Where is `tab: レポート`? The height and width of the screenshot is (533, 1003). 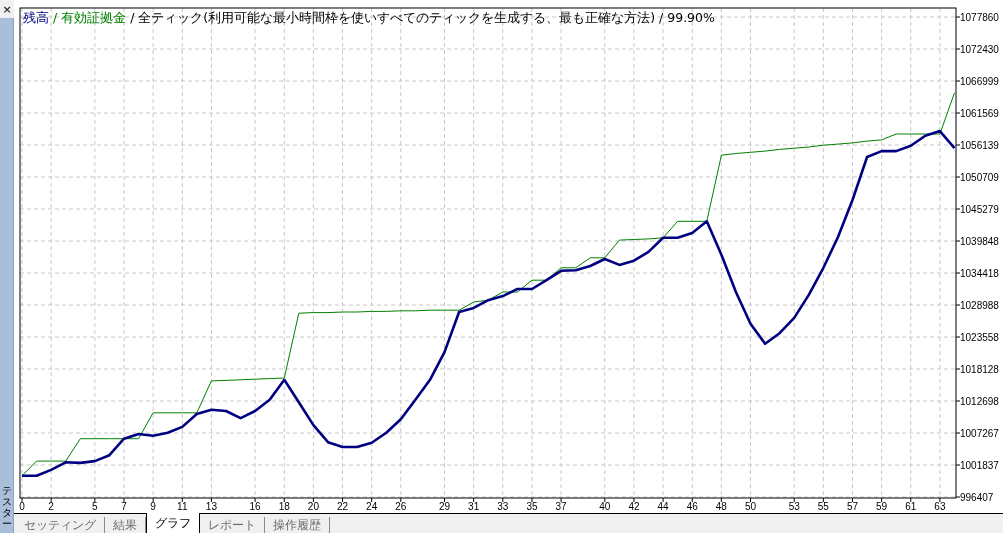 tab: レポート is located at coordinates (232, 525).